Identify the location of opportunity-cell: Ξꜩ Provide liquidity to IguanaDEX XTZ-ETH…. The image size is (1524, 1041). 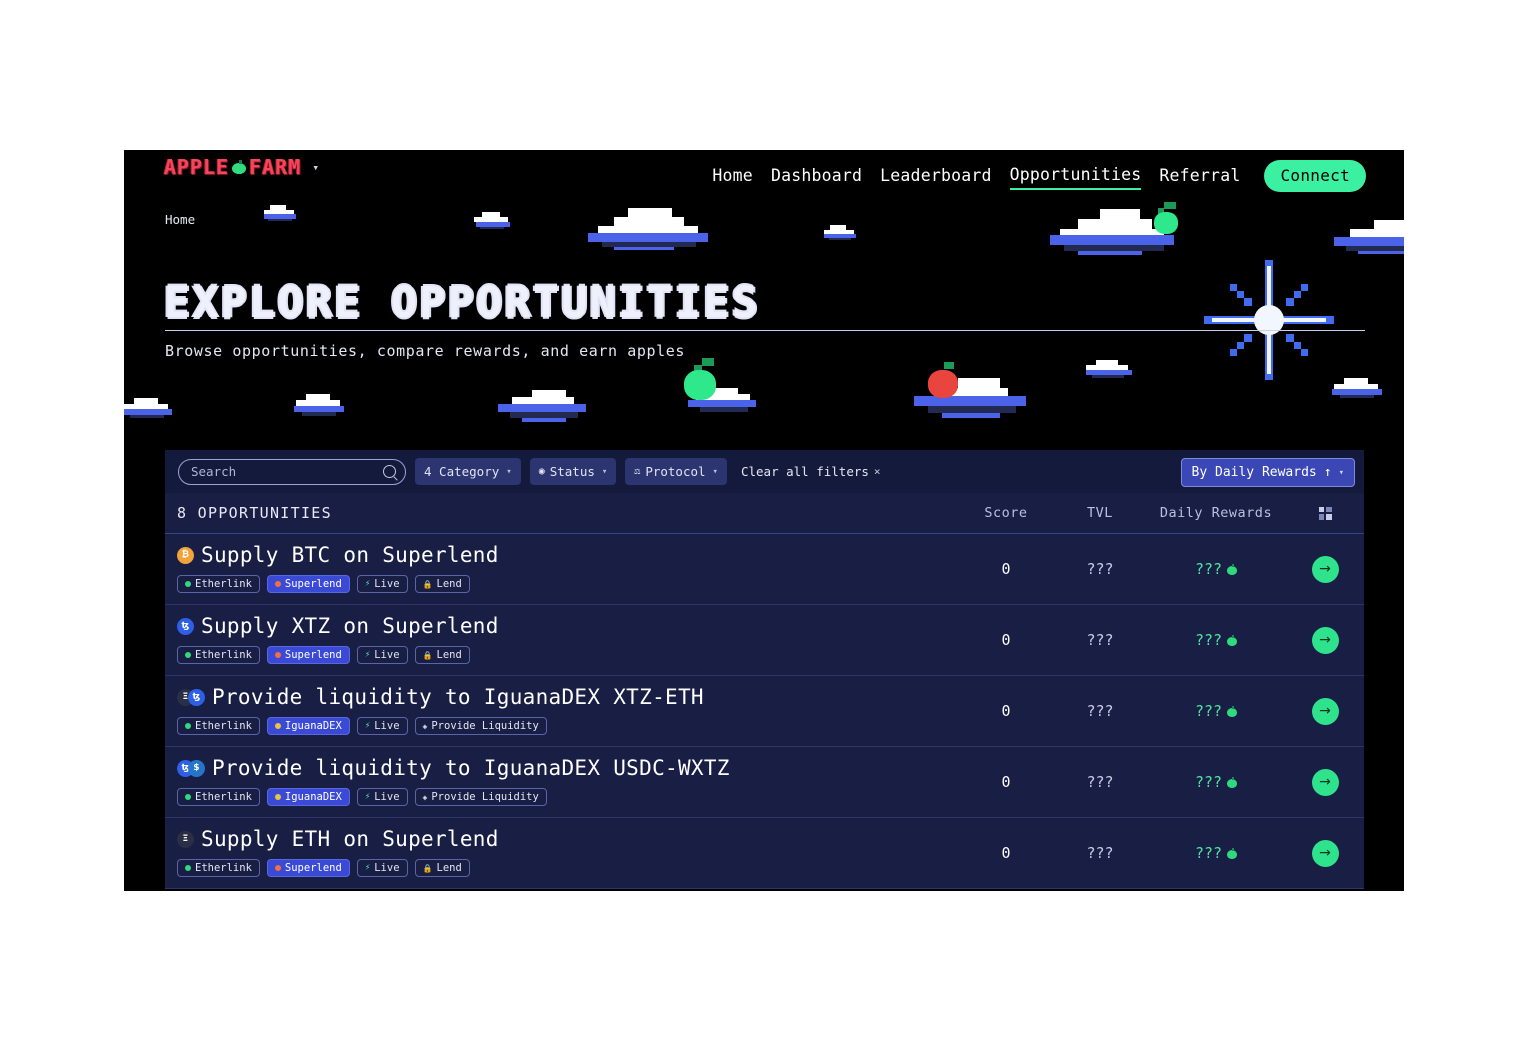
(561, 711).